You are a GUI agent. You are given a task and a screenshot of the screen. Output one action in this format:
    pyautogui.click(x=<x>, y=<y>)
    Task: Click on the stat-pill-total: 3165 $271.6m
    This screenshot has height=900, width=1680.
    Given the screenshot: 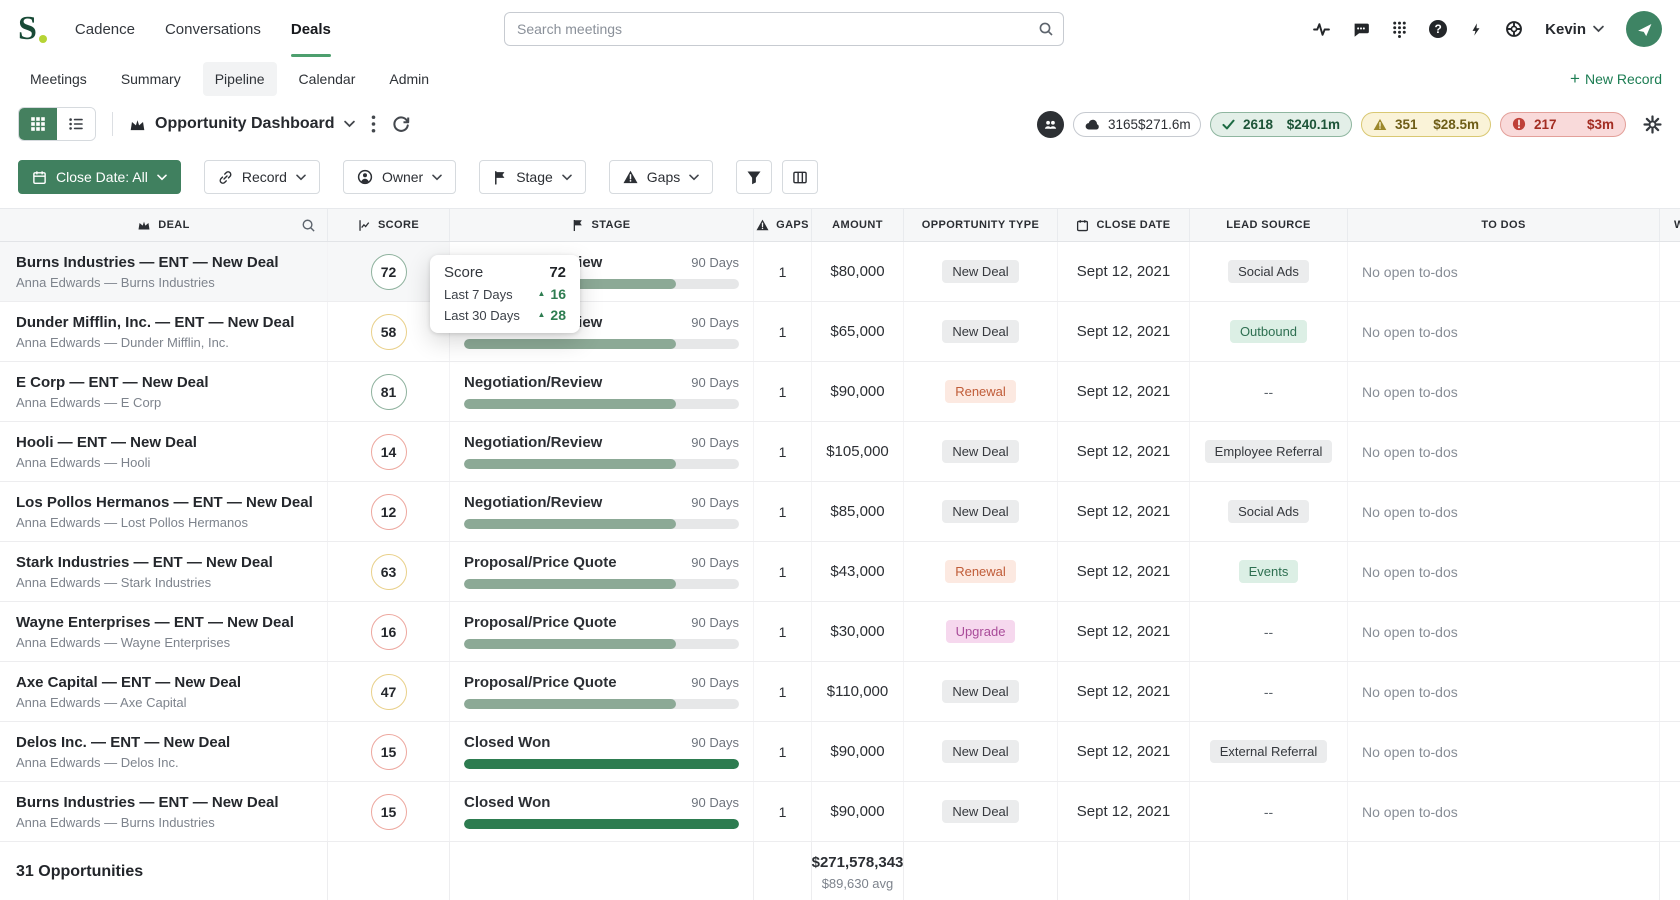 What is the action you would take?
    pyautogui.click(x=1137, y=124)
    